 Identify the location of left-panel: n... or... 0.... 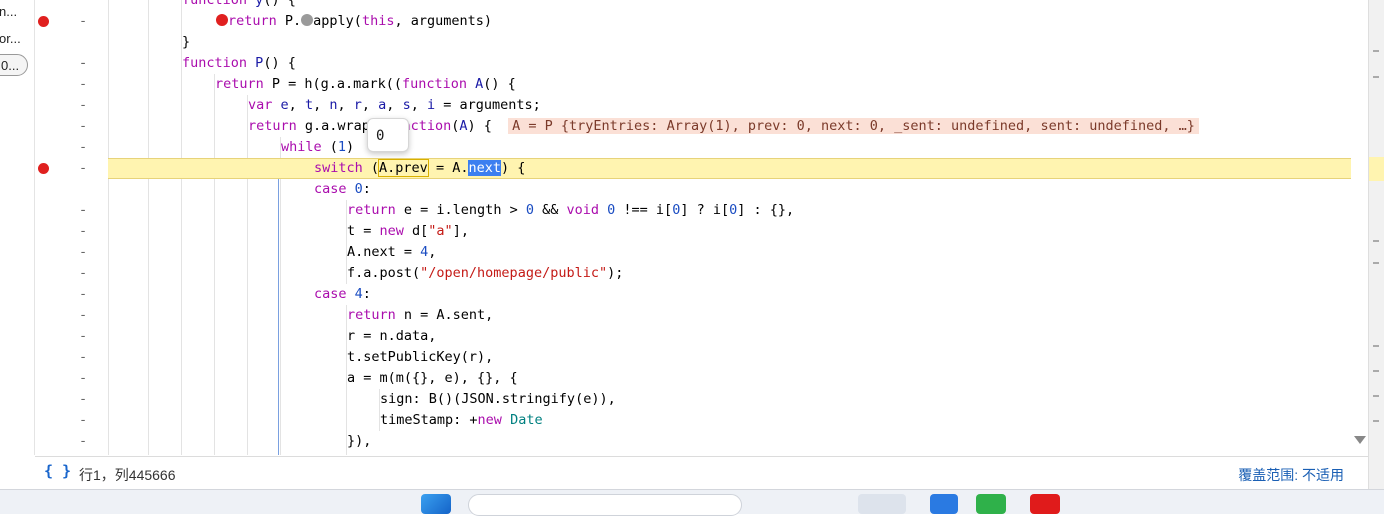
(17, 227).